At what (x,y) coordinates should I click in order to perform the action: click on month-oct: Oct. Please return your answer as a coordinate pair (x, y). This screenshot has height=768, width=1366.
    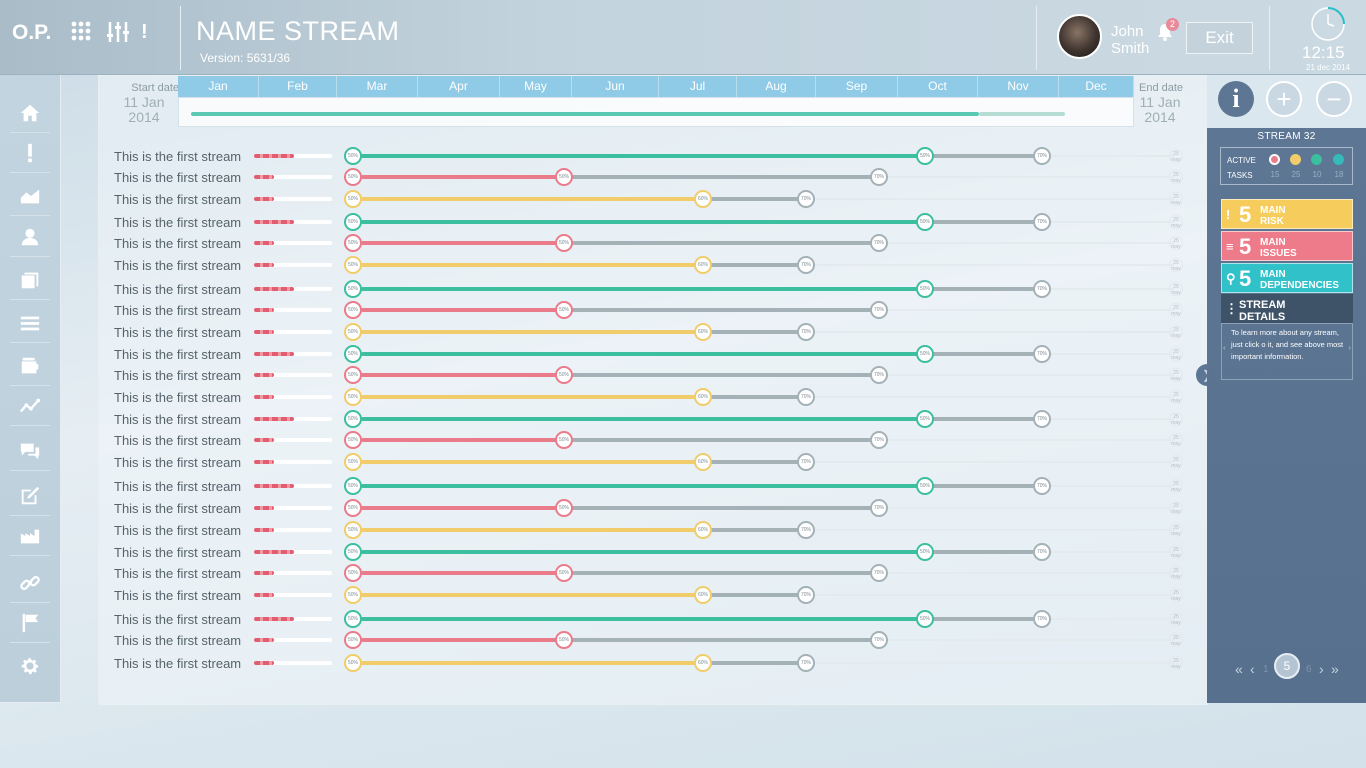
    Looking at the image, I should click on (938, 86).